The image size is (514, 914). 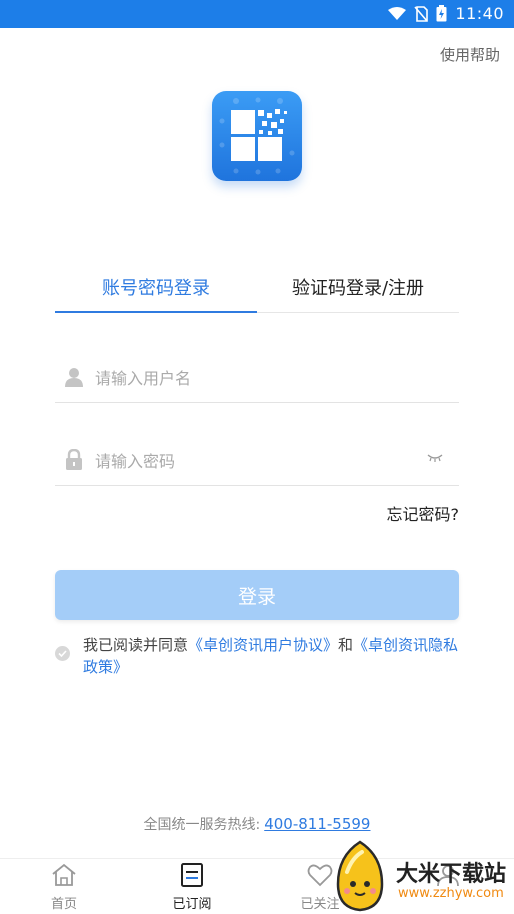 What do you see at coordinates (156, 287) in the screenshot?
I see `tab-password-login: 账号密码登录` at bounding box center [156, 287].